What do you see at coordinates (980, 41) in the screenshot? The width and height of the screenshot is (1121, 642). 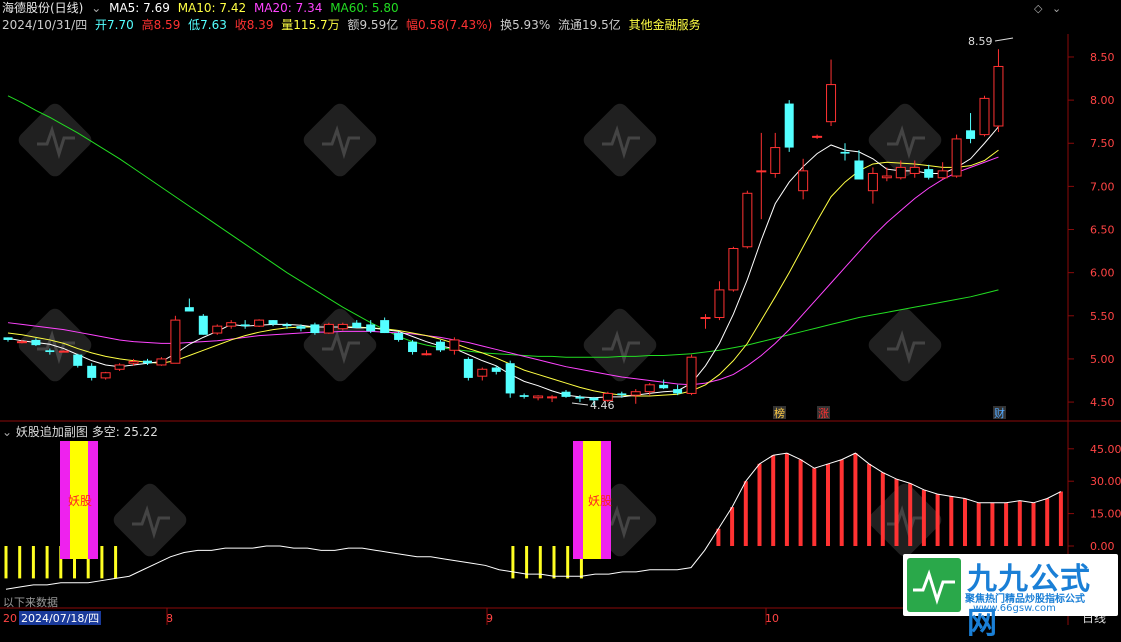 I see `high-annotation: 8.59` at bounding box center [980, 41].